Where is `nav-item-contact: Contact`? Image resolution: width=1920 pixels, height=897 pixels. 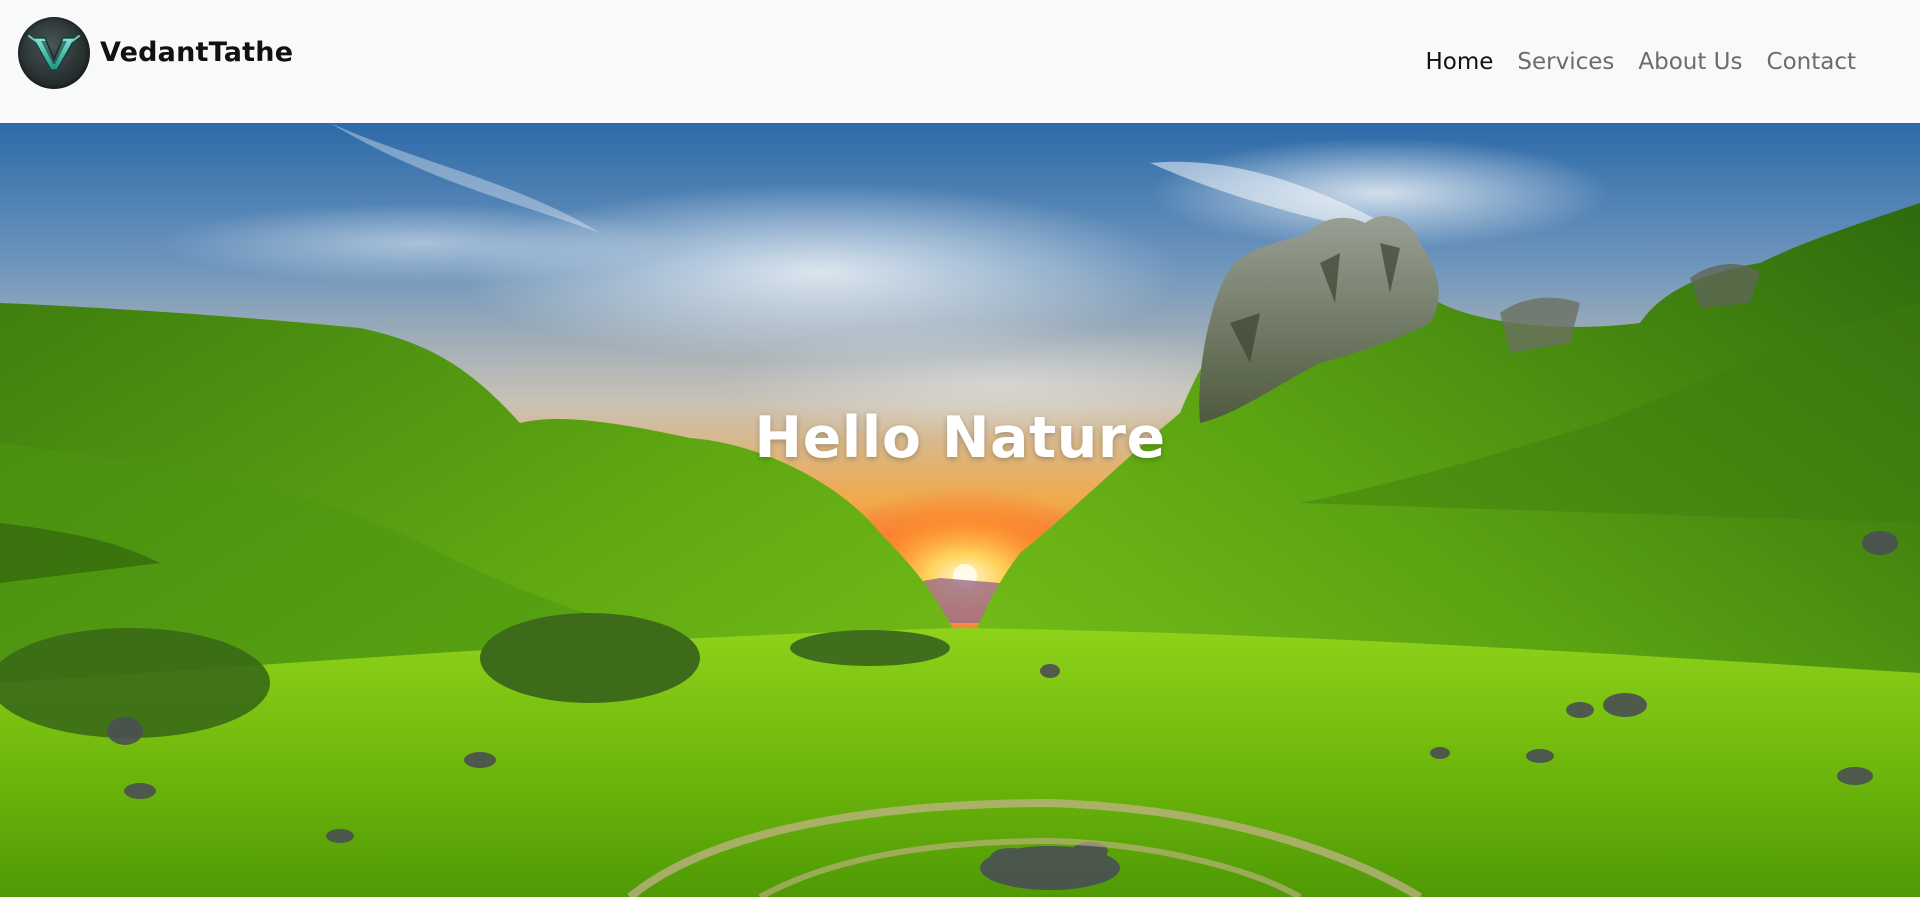 nav-item-contact: Contact is located at coordinates (1811, 62).